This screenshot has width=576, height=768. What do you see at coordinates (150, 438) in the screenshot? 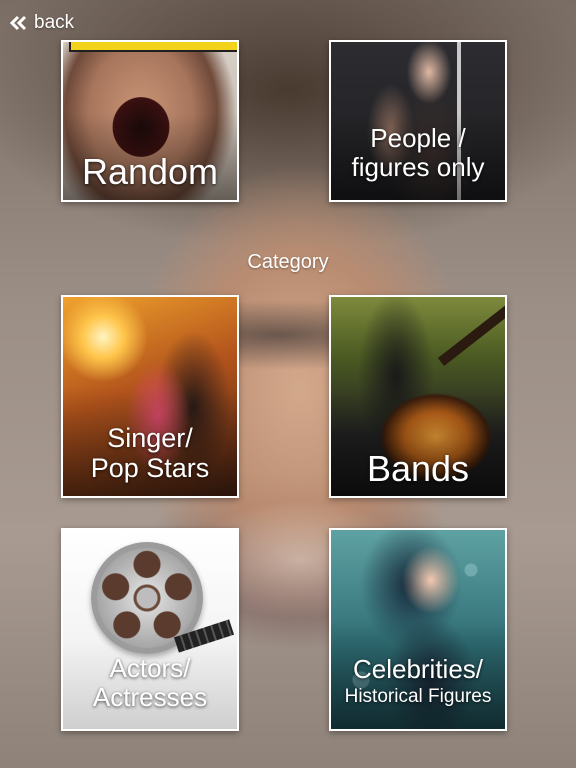
I see `tile-label-line: Singer/` at bounding box center [150, 438].